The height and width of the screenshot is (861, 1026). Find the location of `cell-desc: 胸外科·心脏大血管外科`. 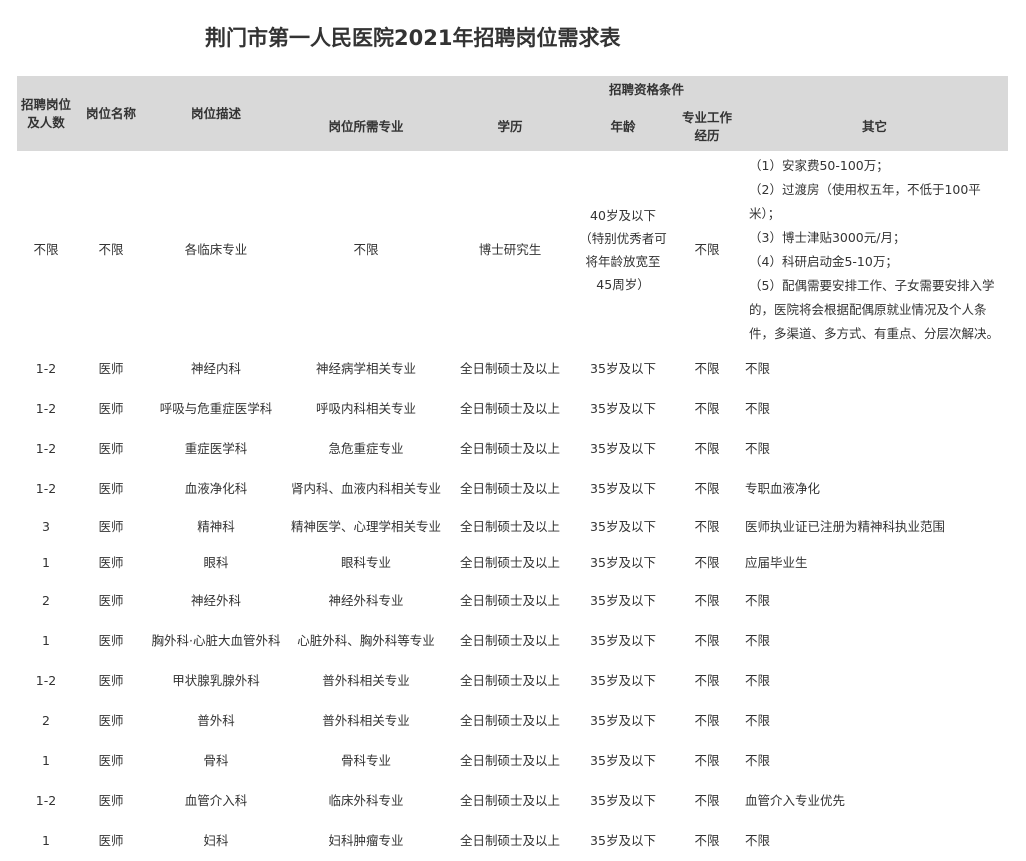

cell-desc: 胸外科·心脏大血管外科 is located at coordinates (216, 640).